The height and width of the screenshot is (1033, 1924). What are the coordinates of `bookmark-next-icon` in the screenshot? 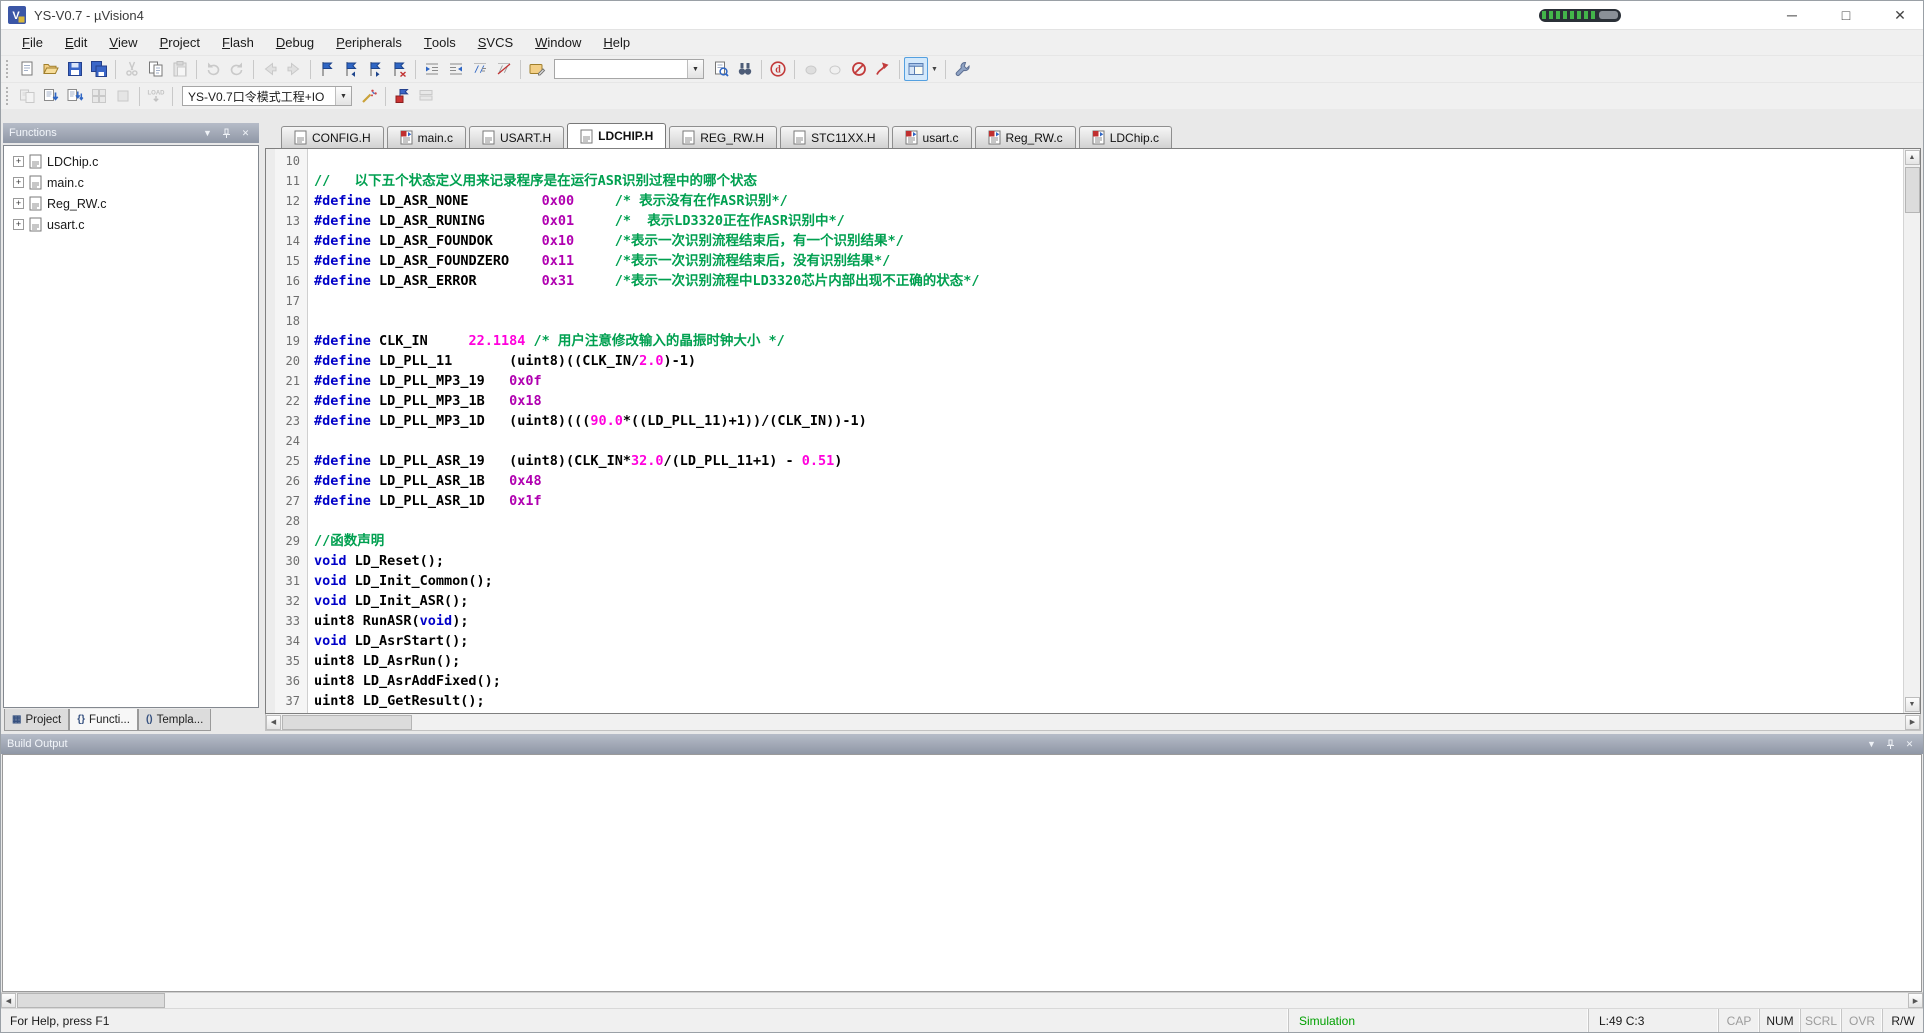 It's located at (375, 69).